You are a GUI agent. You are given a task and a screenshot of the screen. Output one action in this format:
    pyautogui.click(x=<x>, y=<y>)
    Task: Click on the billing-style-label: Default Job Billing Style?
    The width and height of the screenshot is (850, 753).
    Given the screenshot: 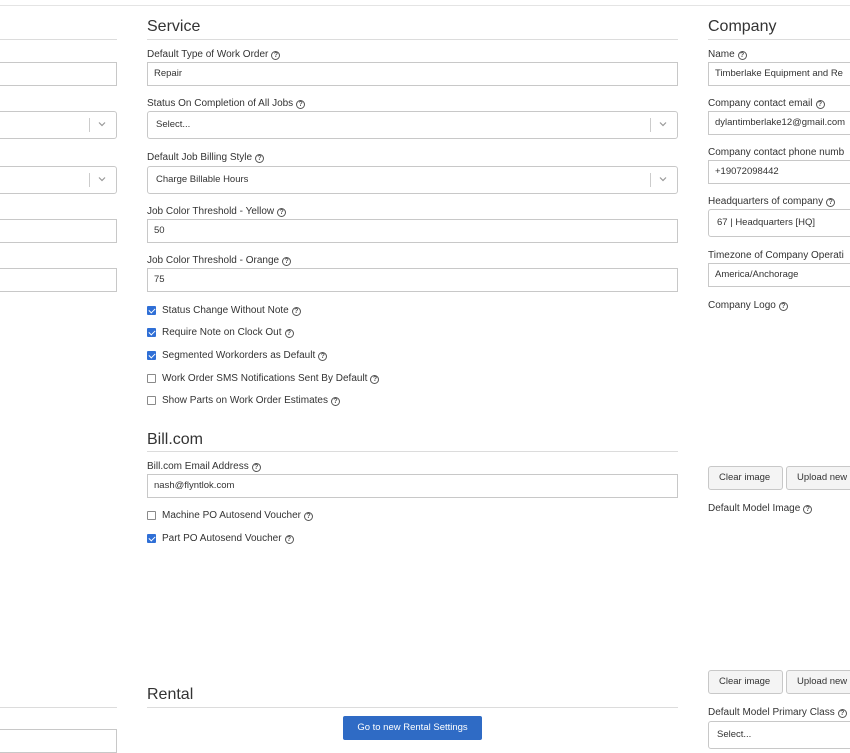 What is the action you would take?
    pyautogui.click(x=206, y=157)
    